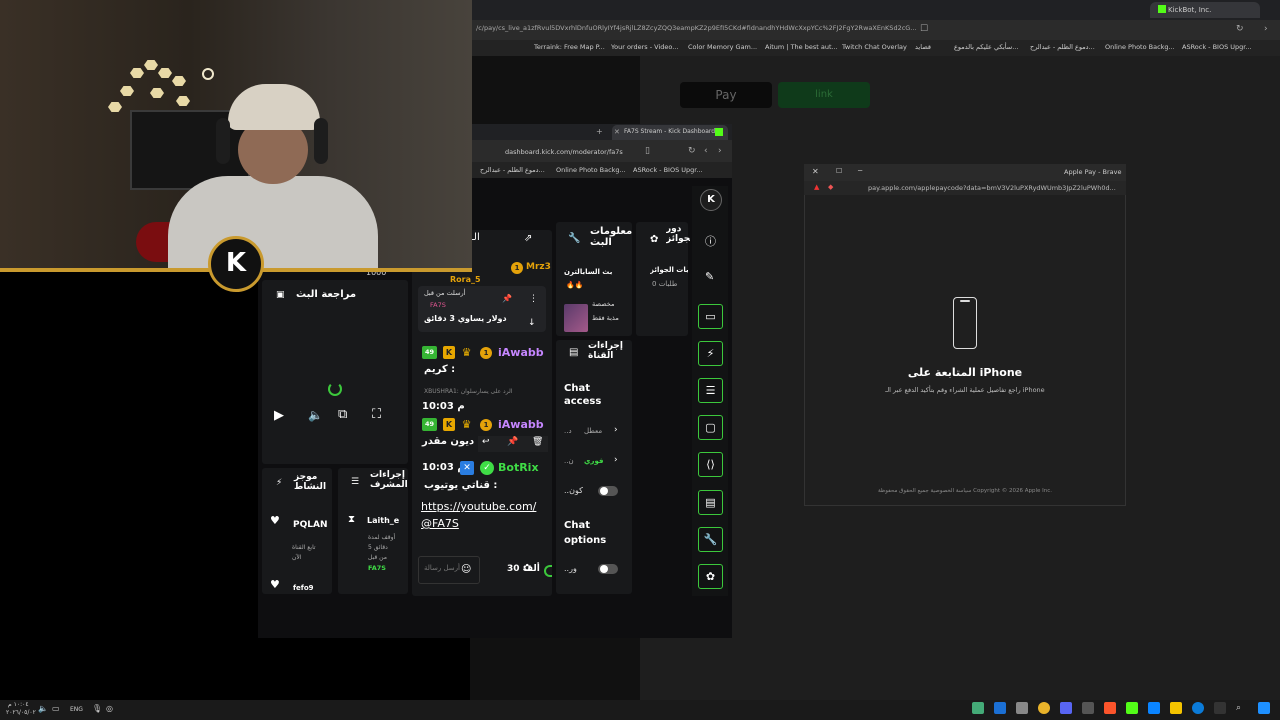  Describe the element at coordinates (815, 171) in the screenshot. I see `close-icon: ✕` at that location.